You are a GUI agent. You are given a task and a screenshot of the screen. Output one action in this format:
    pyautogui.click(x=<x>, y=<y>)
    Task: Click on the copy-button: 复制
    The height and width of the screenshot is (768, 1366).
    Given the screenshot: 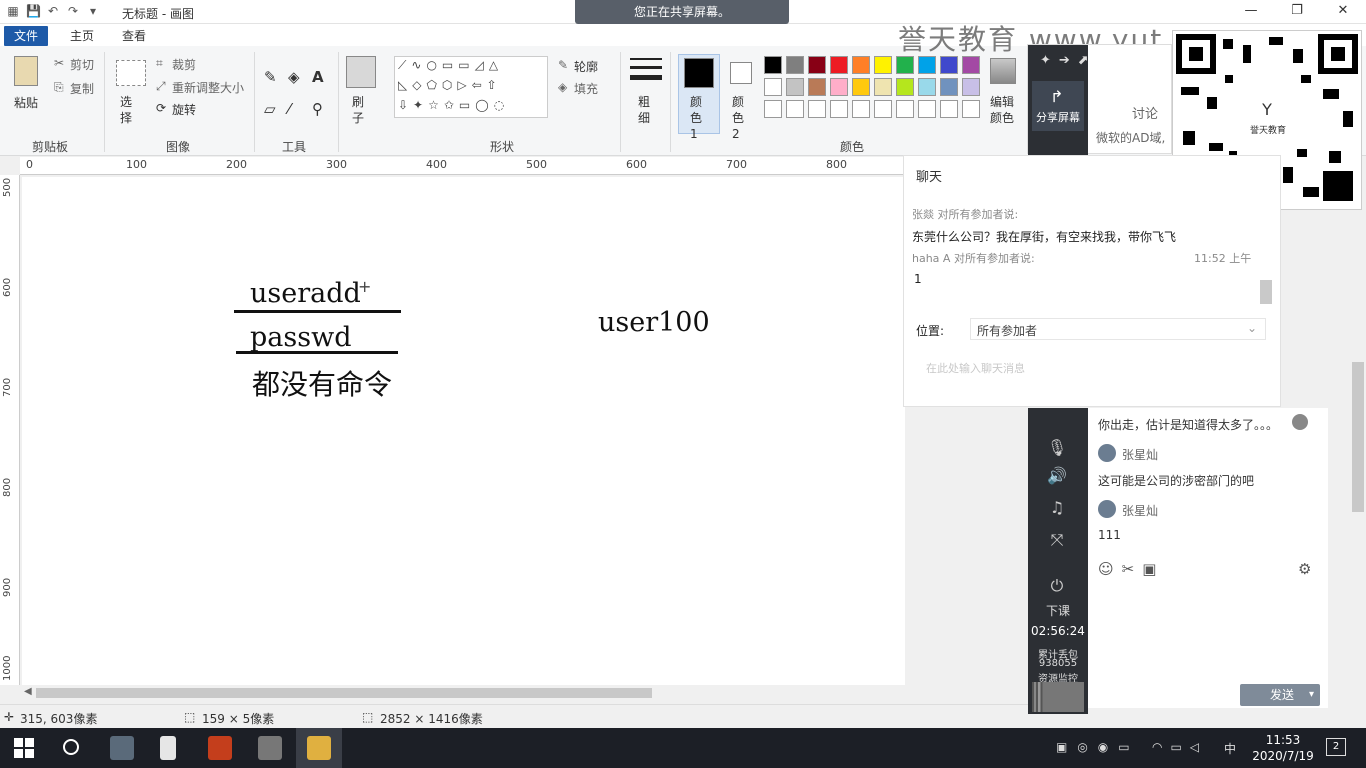 What is the action you would take?
    pyautogui.click(x=82, y=88)
    